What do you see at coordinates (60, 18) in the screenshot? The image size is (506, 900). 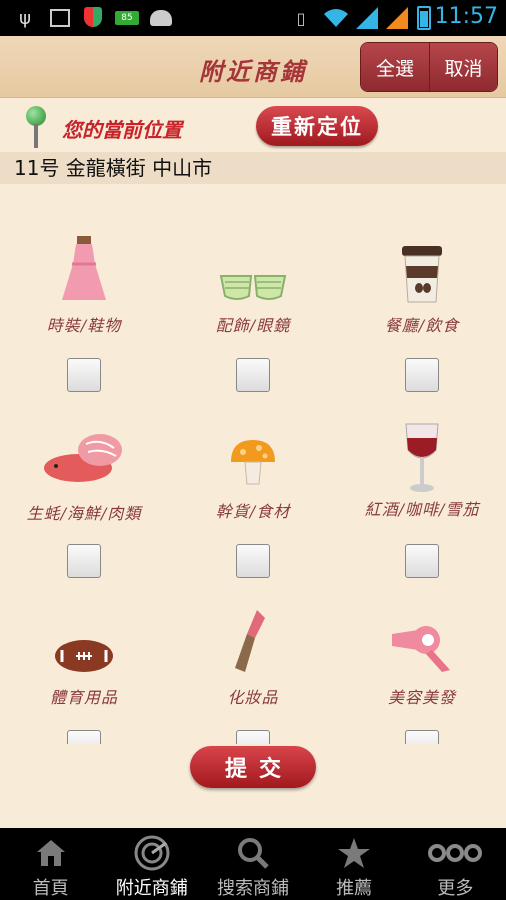 I see `image-icon` at bounding box center [60, 18].